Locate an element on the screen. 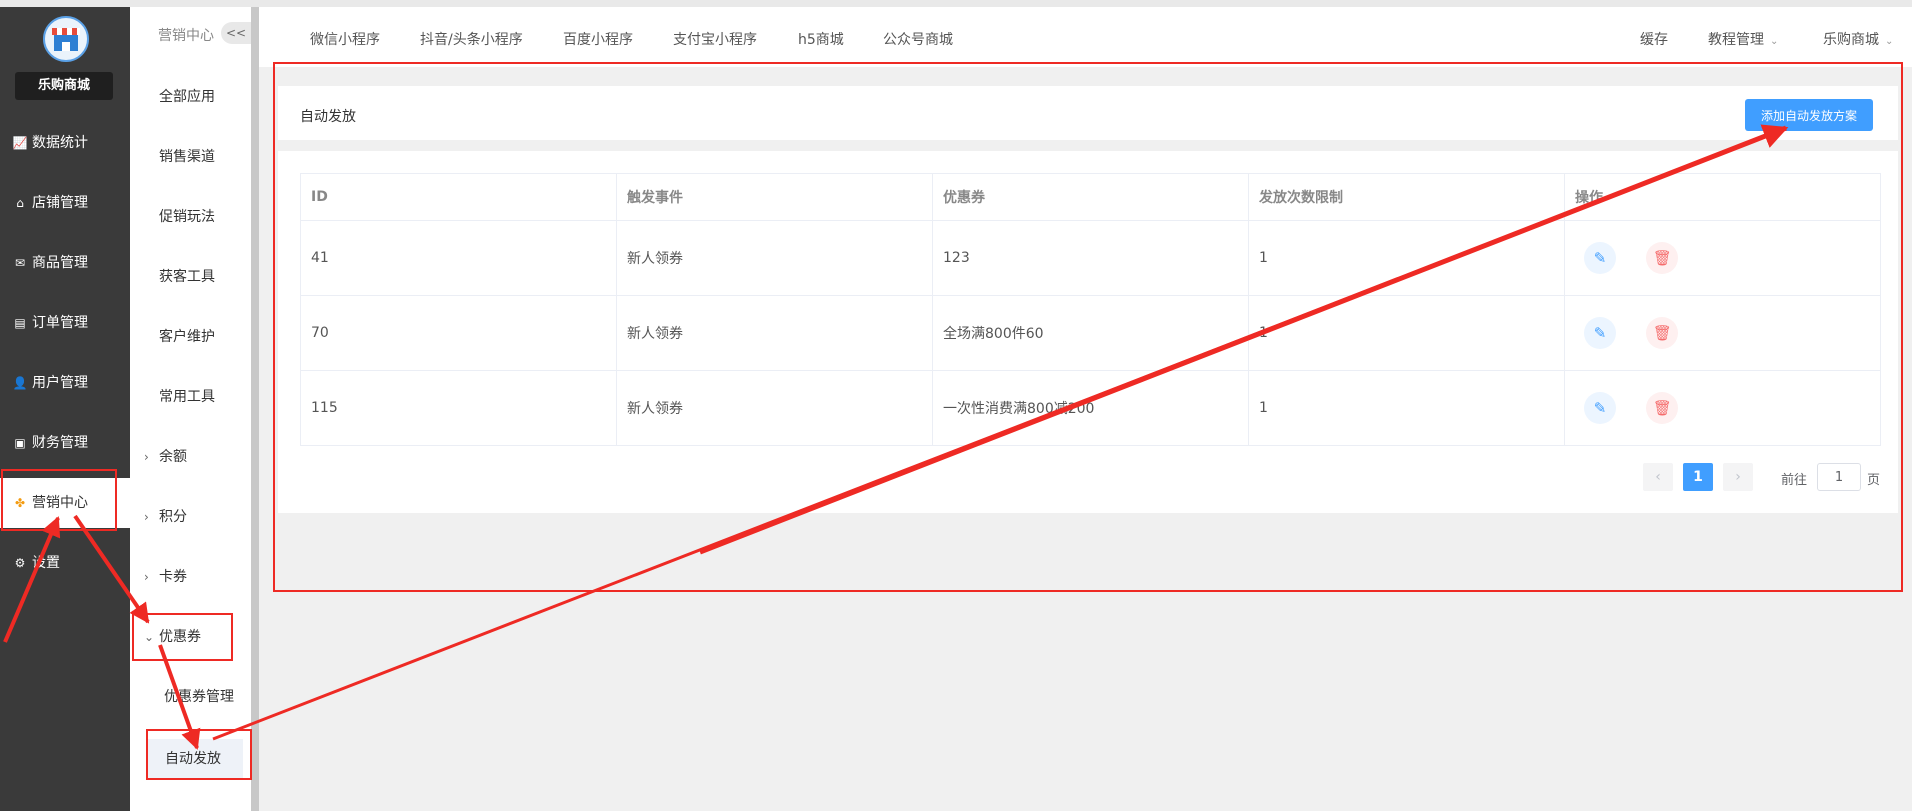 The height and width of the screenshot is (811, 1912). annotation-box-coupons is located at coordinates (182, 637).